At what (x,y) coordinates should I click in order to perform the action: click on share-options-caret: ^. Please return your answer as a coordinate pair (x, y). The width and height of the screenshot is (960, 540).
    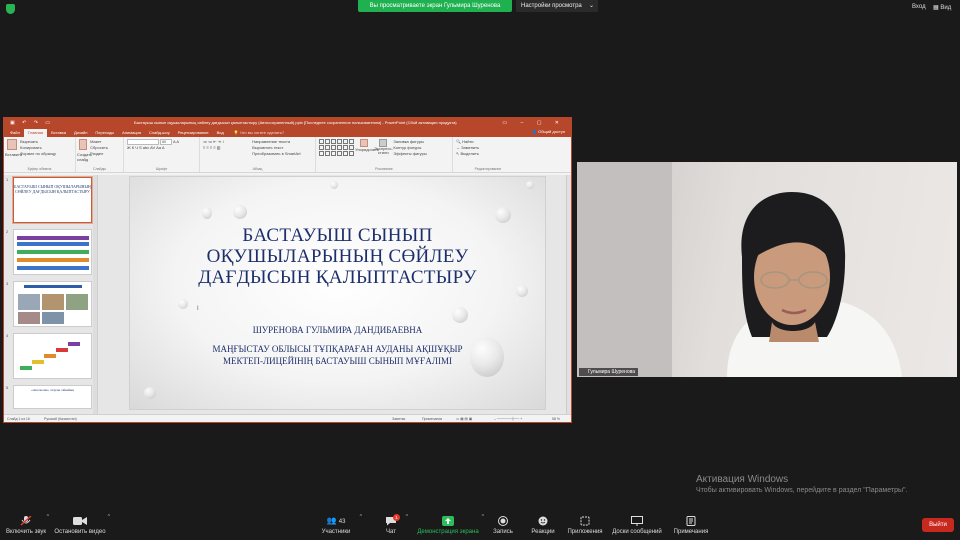
    Looking at the image, I should click on (483, 517).